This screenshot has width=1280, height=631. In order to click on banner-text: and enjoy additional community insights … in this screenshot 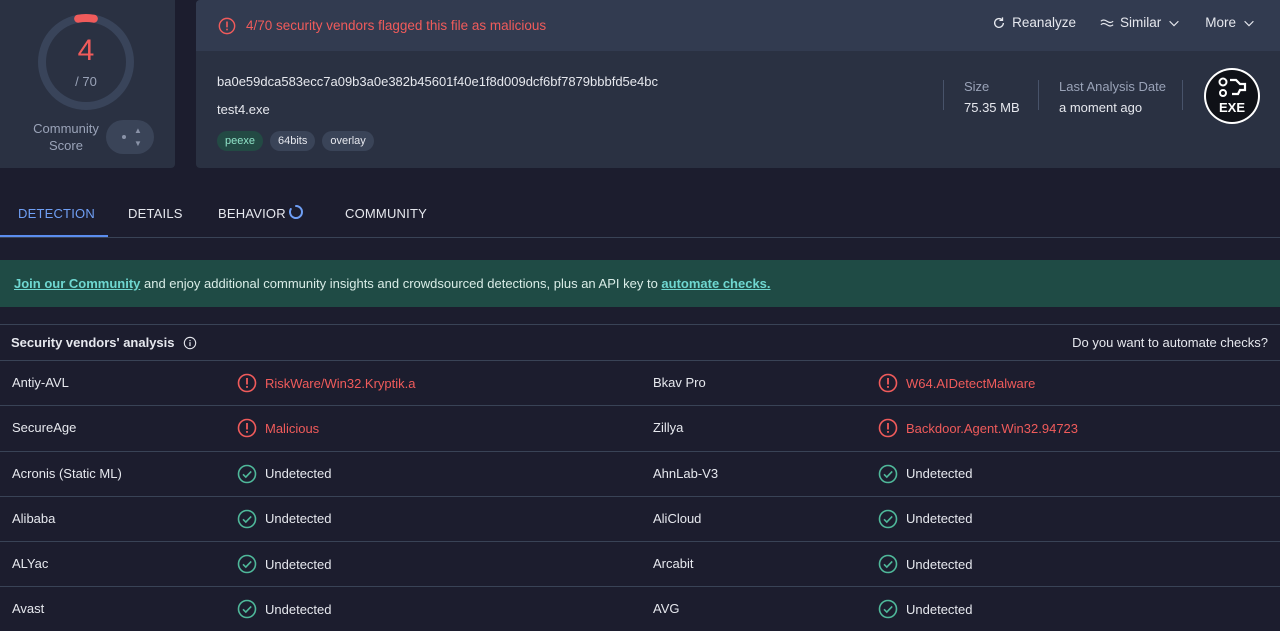, I will do `click(401, 283)`.